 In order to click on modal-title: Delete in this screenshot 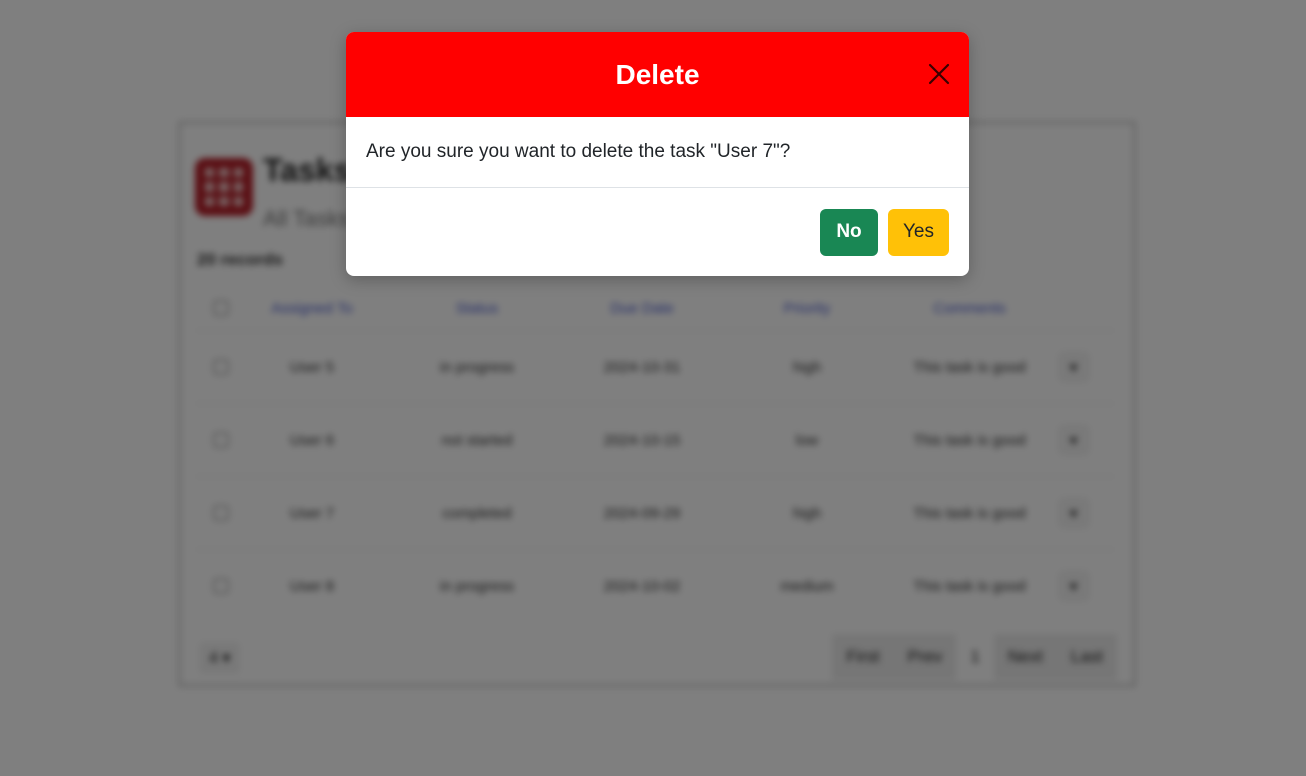, I will do `click(657, 74)`.